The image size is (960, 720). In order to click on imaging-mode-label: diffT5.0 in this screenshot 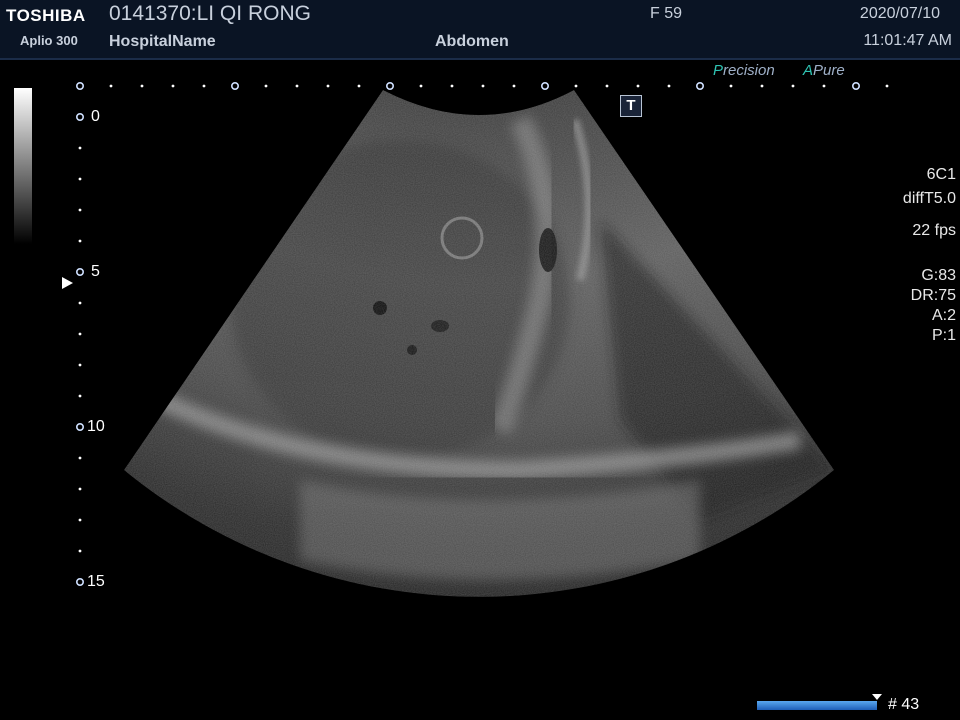, I will do `click(929, 198)`.